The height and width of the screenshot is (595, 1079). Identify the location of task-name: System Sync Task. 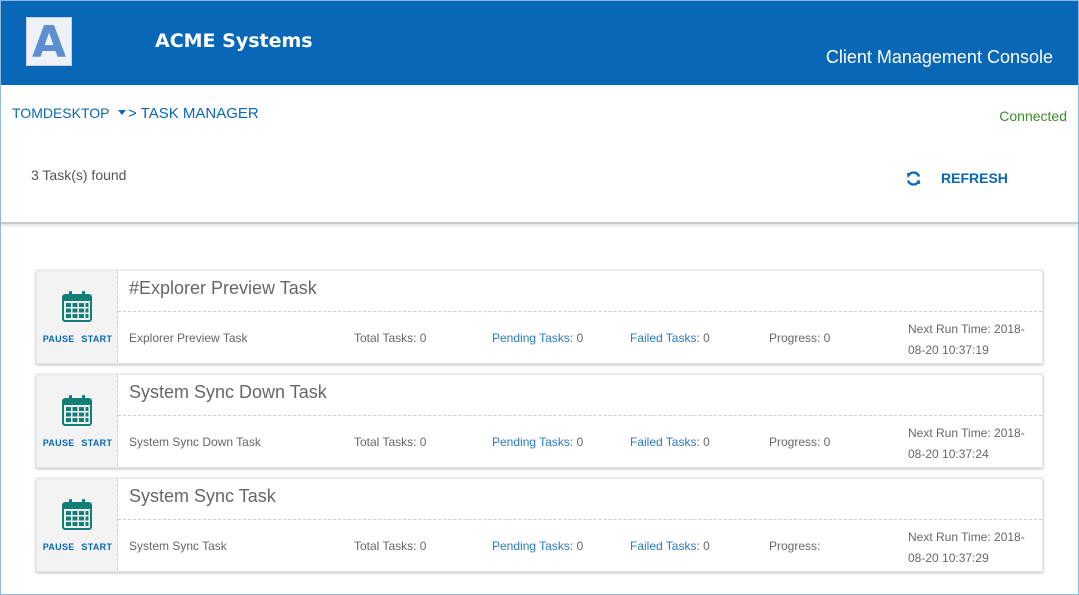
(178, 546).